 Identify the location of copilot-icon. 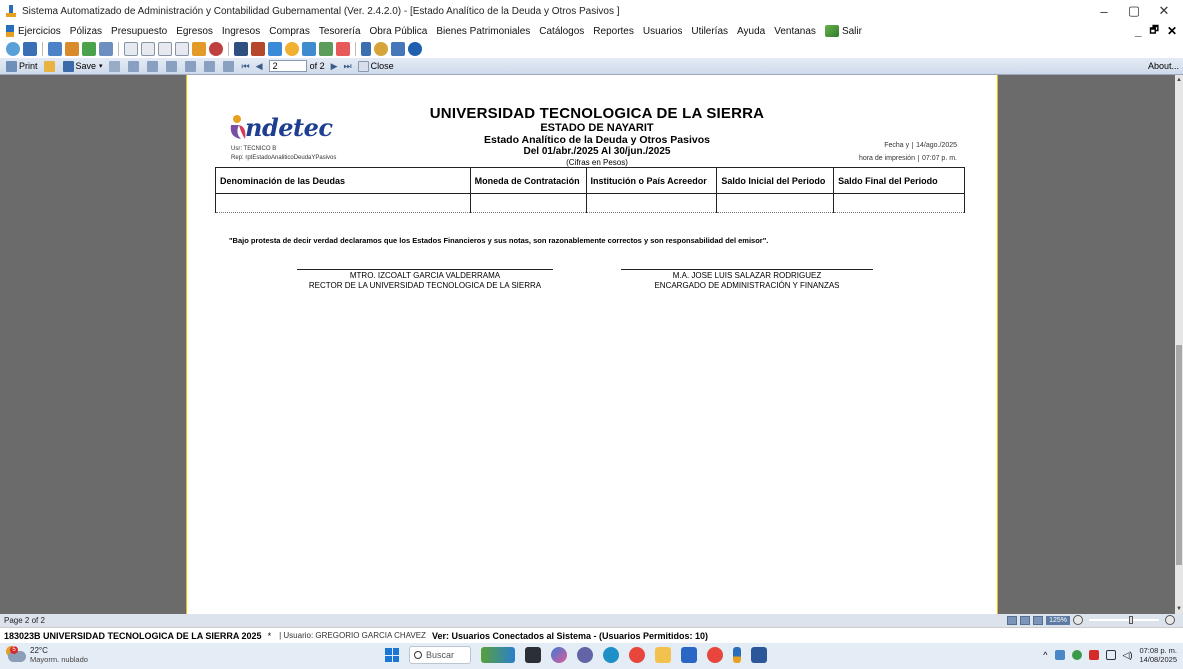
(559, 655).